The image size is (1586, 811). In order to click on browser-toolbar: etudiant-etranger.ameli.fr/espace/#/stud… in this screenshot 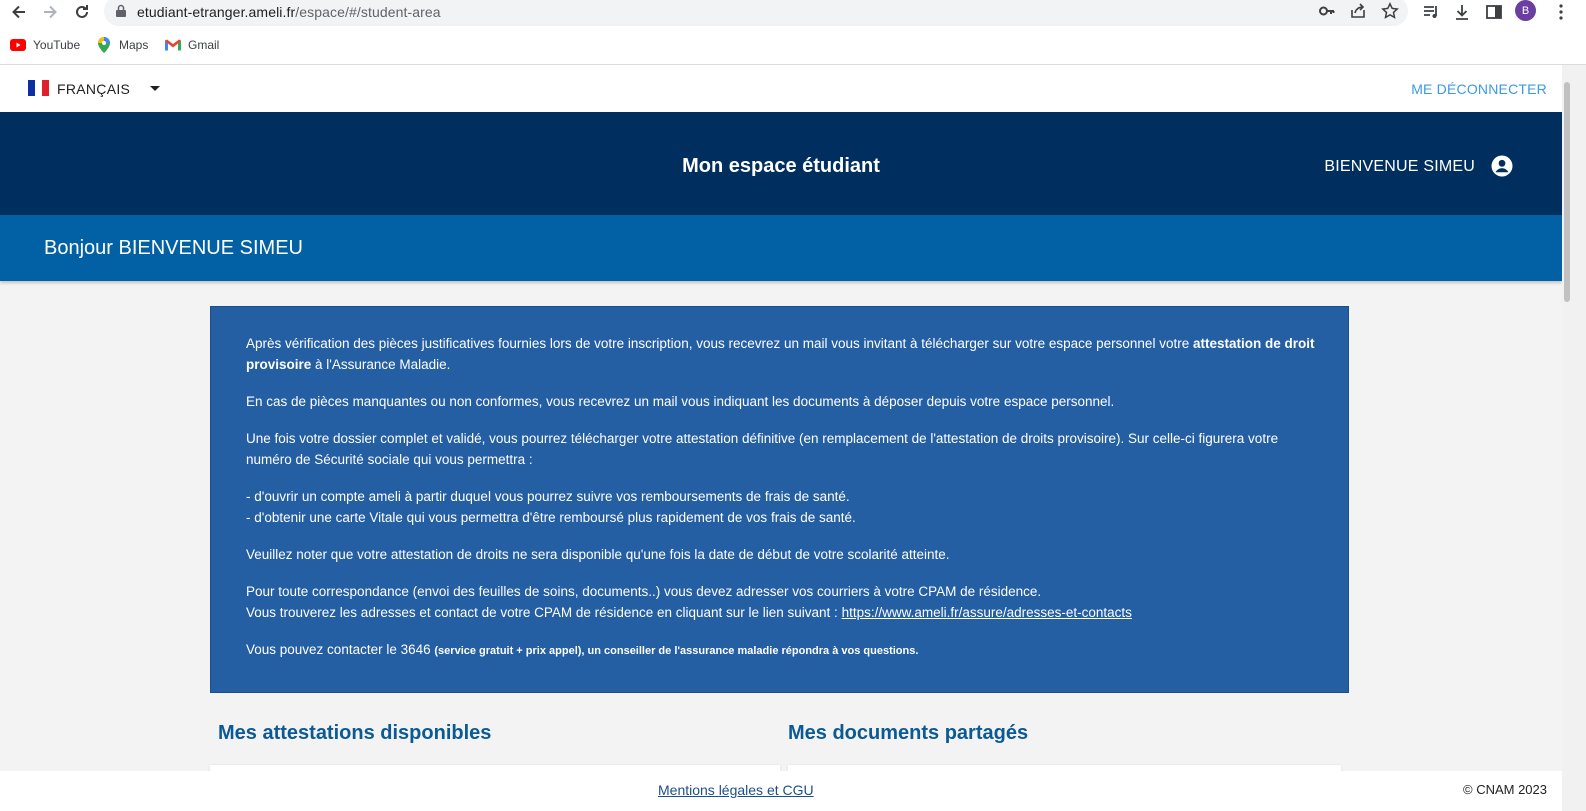, I will do `click(793, 32)`.